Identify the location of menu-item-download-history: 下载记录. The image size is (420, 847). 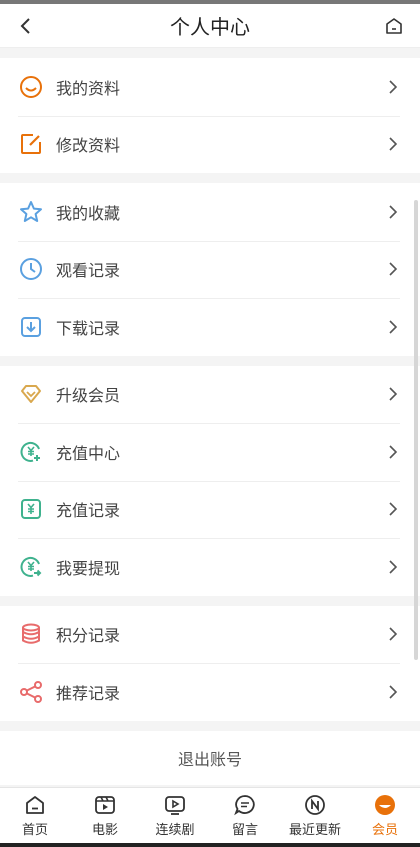
(210, 327).